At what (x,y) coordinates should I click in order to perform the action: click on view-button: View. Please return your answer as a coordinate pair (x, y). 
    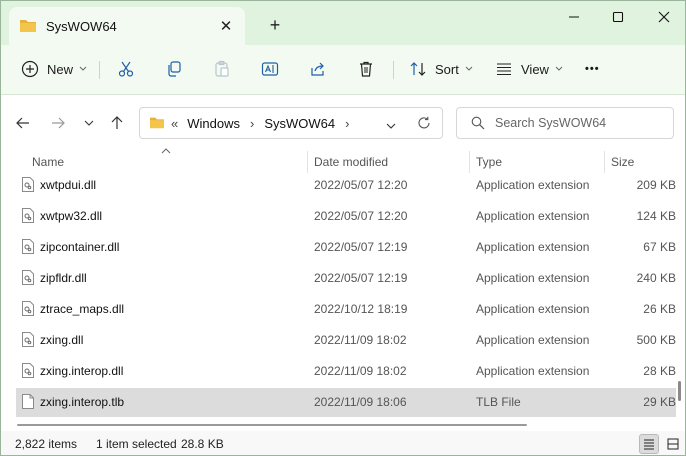
    Looking at the image, I should click on (529, 69).